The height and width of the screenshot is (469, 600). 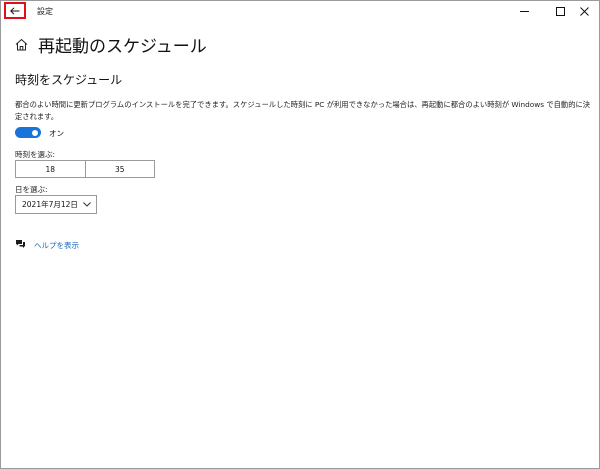 What do you see at coordinates (28, 132) in the screenshot?
I see `schedule-toggle` at bounding box center [28, 132].